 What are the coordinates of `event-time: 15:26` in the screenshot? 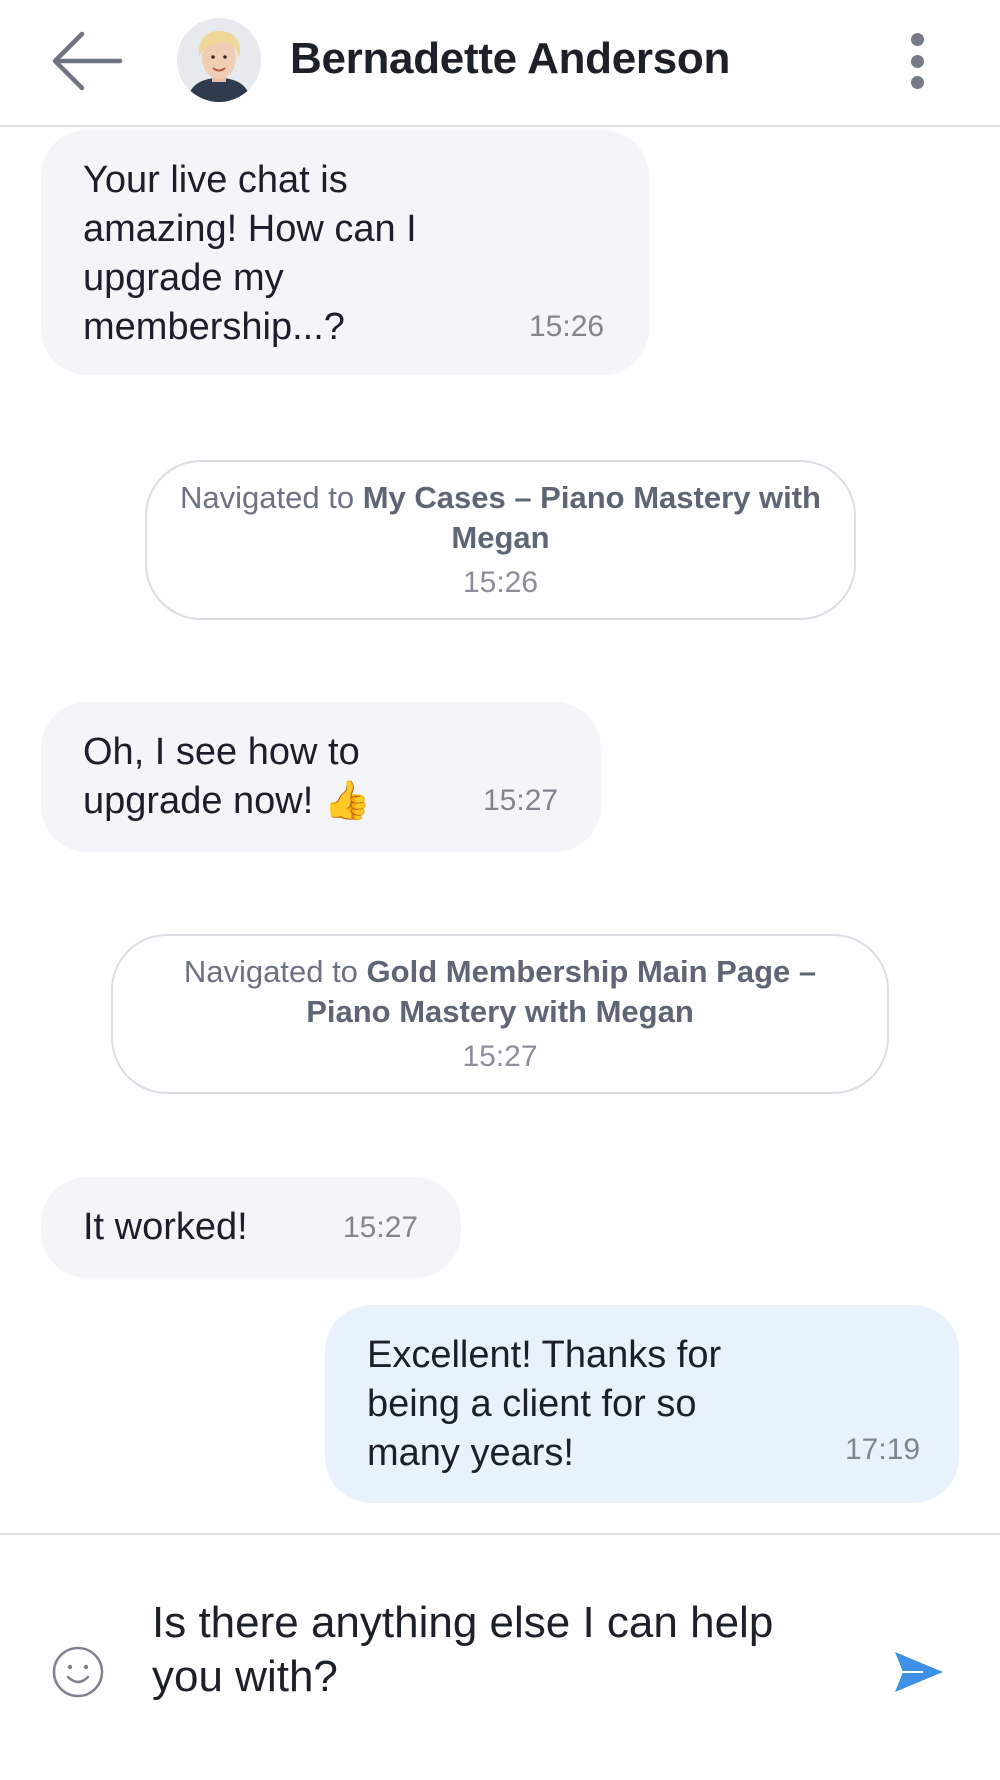 It's located at (500, 582).